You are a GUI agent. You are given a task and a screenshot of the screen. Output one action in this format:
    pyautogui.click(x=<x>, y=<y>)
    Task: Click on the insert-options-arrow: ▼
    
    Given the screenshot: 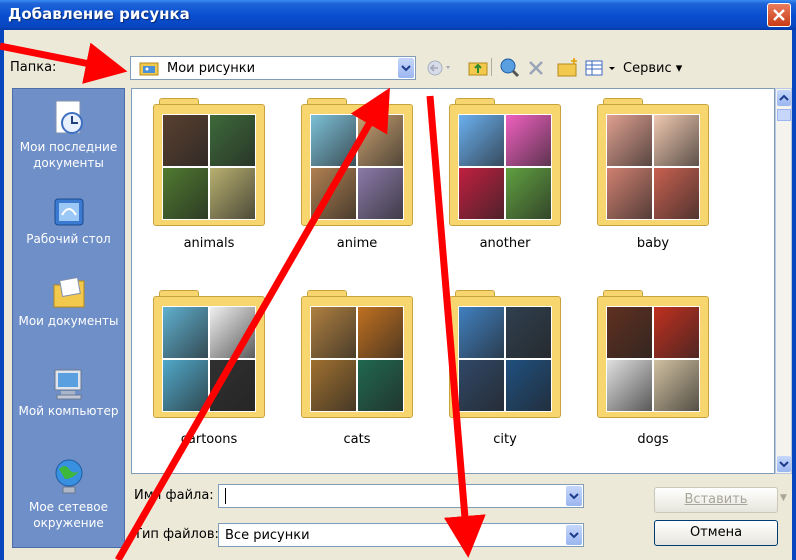 What is the action you would take?
    pyautogui.click(x=783, y=498)
    